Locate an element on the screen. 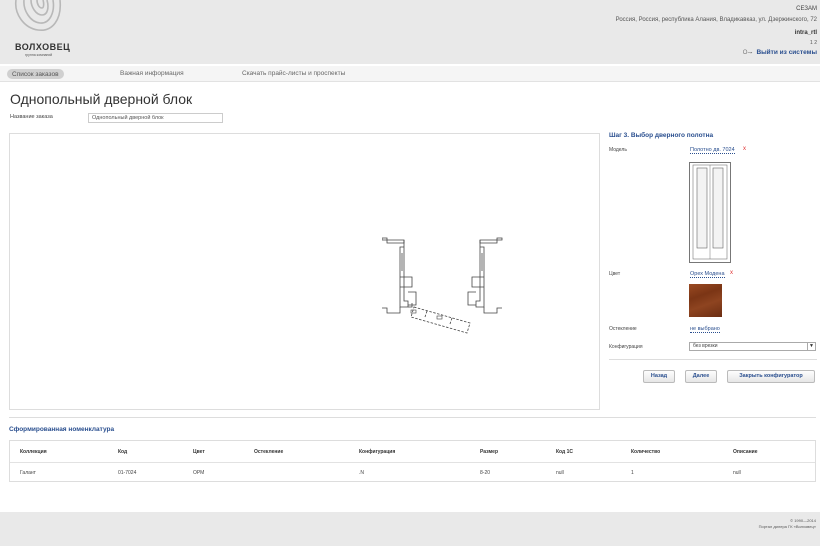 The image size is (820, 546). config-select: без врезки ▼ is located at coordinates (752, 346).